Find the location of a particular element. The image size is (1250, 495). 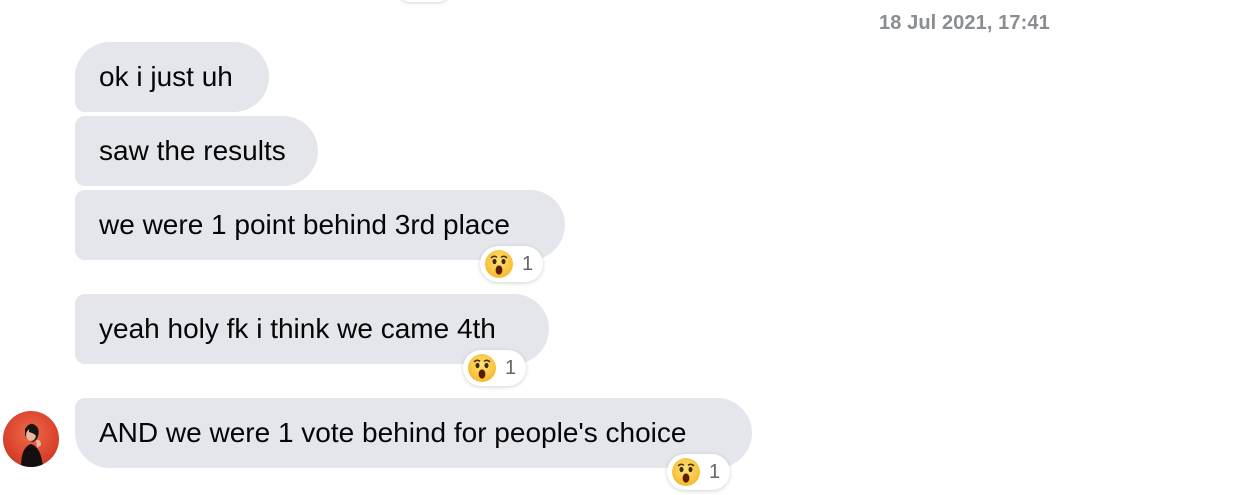

message-timestamp: 18 Jul 2021, 17:41 is located at coordinates (964, 23).